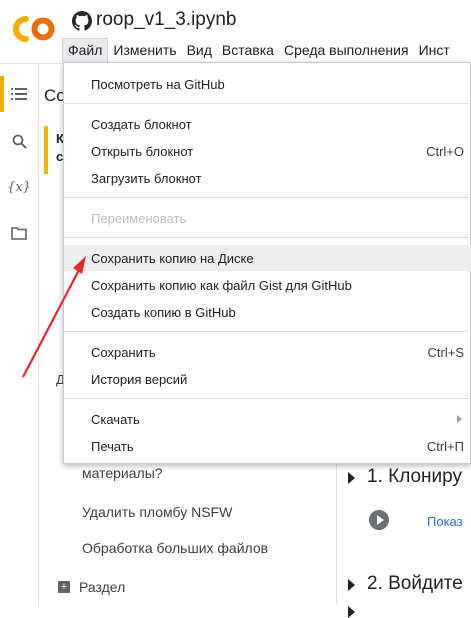 Image resolution: width=471 pixels, height=618 pixels. Describe the element at coordinates (139, 218) in the screenshot. I see `menu-item-label: Переименовать` at that location.